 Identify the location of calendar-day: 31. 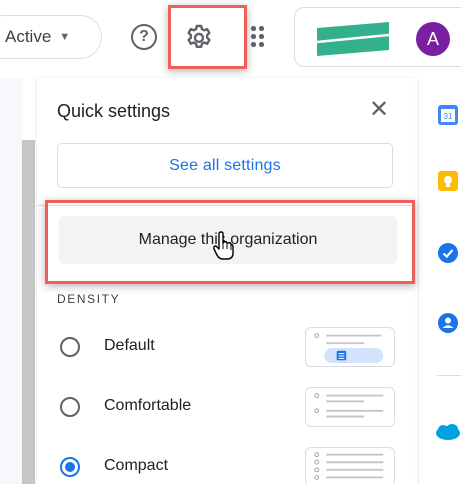
(448, 116).